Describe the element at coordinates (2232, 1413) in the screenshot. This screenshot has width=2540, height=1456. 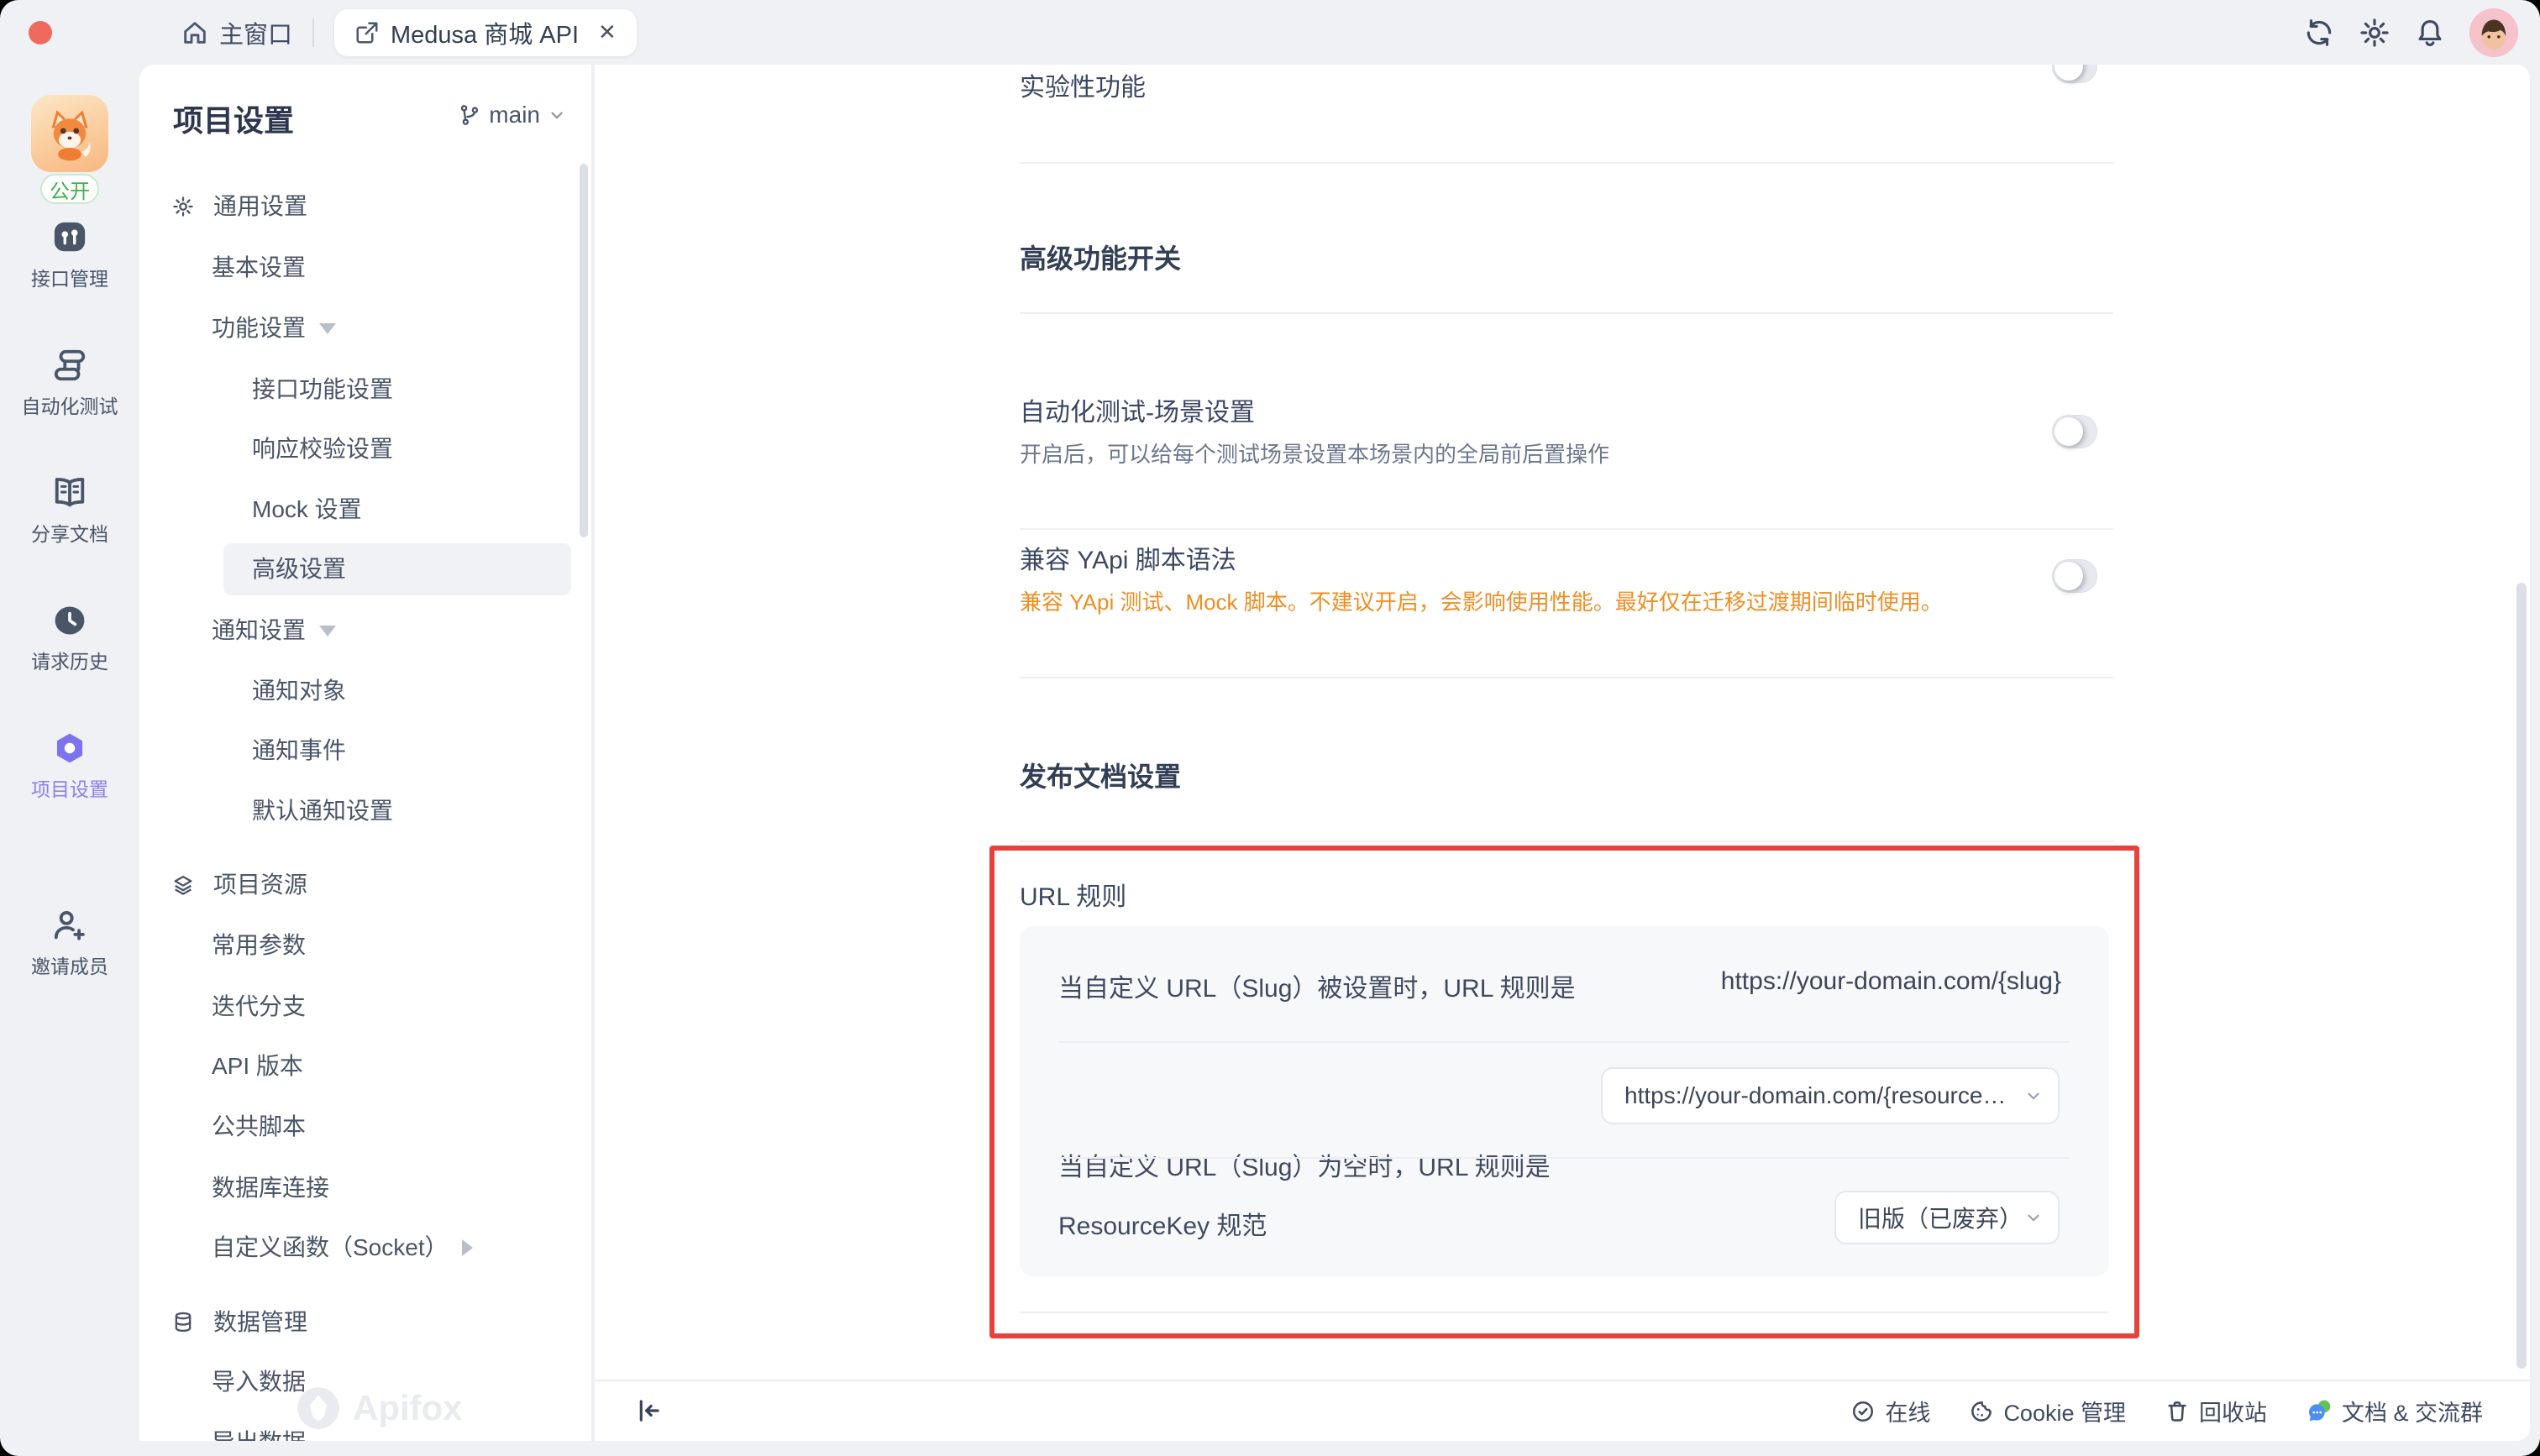
I see `recycle-bin-label: 回收站` at that location.